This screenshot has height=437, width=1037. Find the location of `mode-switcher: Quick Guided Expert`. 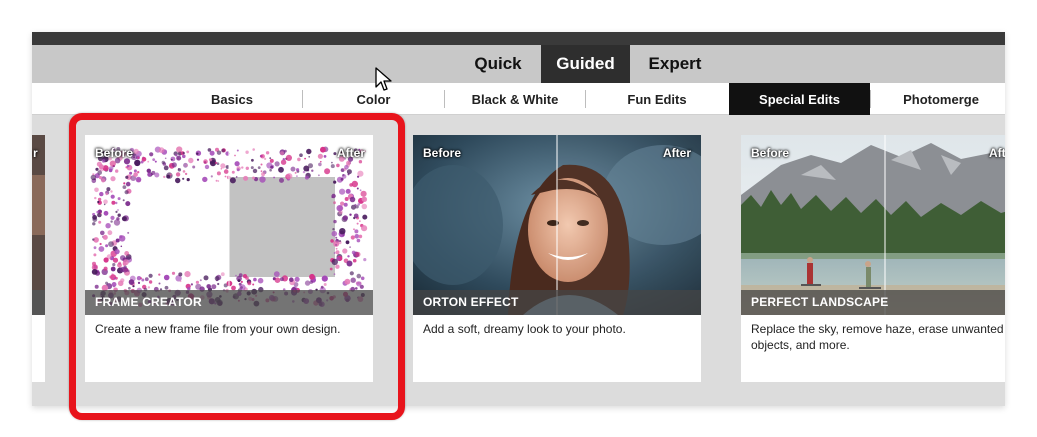

mode-switcher: Quick Guided Expert is located at coordinates (518, 64).